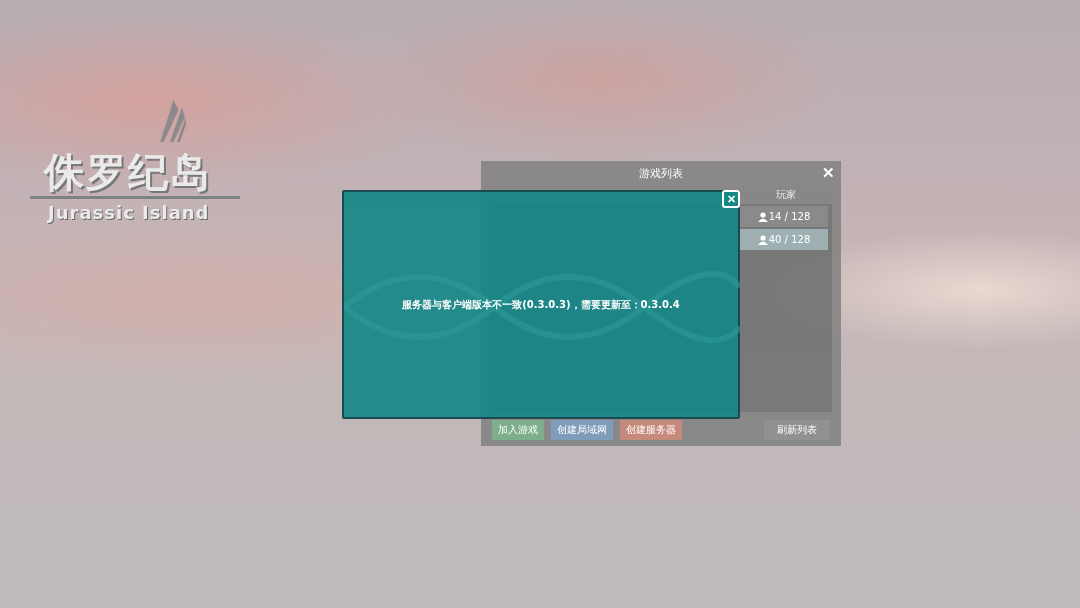 This screenshot has height=608, width=1080. I want to click on player-count: 40 / 128, so click(789, 239).